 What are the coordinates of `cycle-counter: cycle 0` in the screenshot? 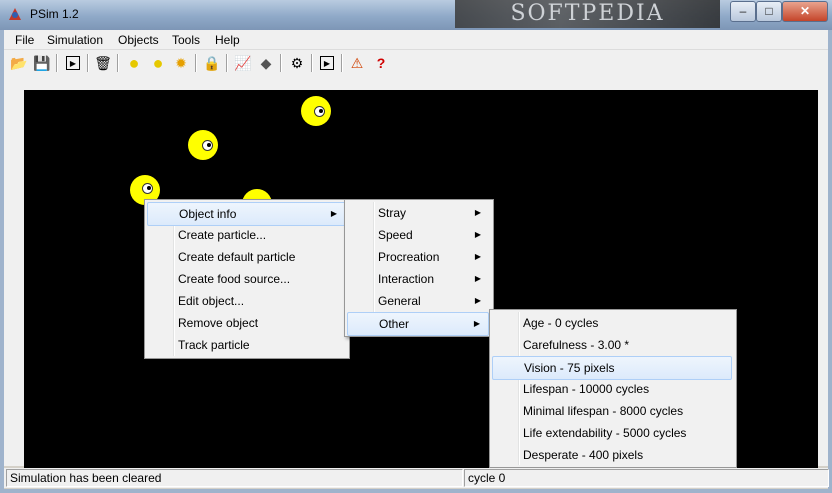 It's located at (646, 478).